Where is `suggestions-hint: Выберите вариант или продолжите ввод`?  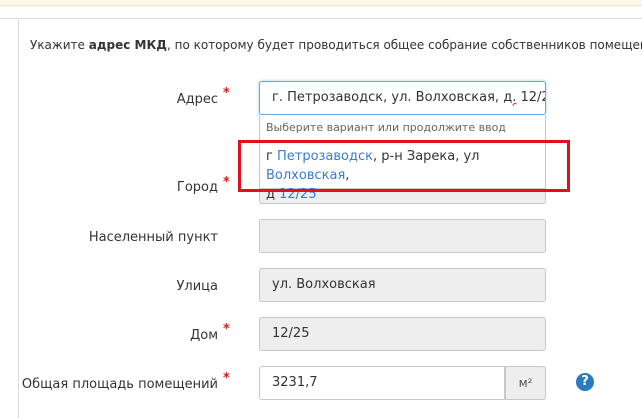
suggestions-hint: Выберите вариант или продолжите ввод is located at coordinates (402, 128).